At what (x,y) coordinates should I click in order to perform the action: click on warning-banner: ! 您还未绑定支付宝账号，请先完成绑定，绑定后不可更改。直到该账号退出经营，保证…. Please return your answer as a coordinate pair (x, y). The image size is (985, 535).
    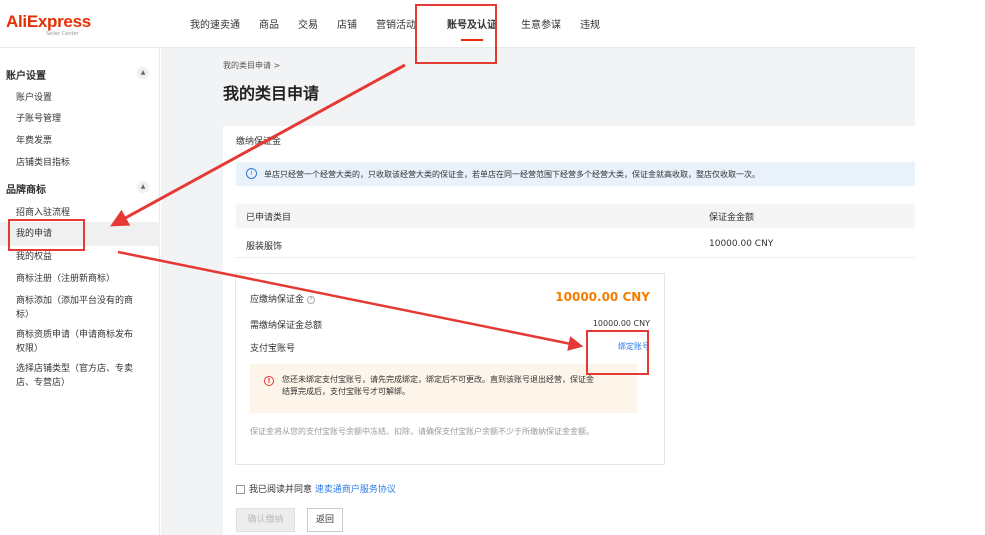
    Looking at the image, I should click on (443, 388).